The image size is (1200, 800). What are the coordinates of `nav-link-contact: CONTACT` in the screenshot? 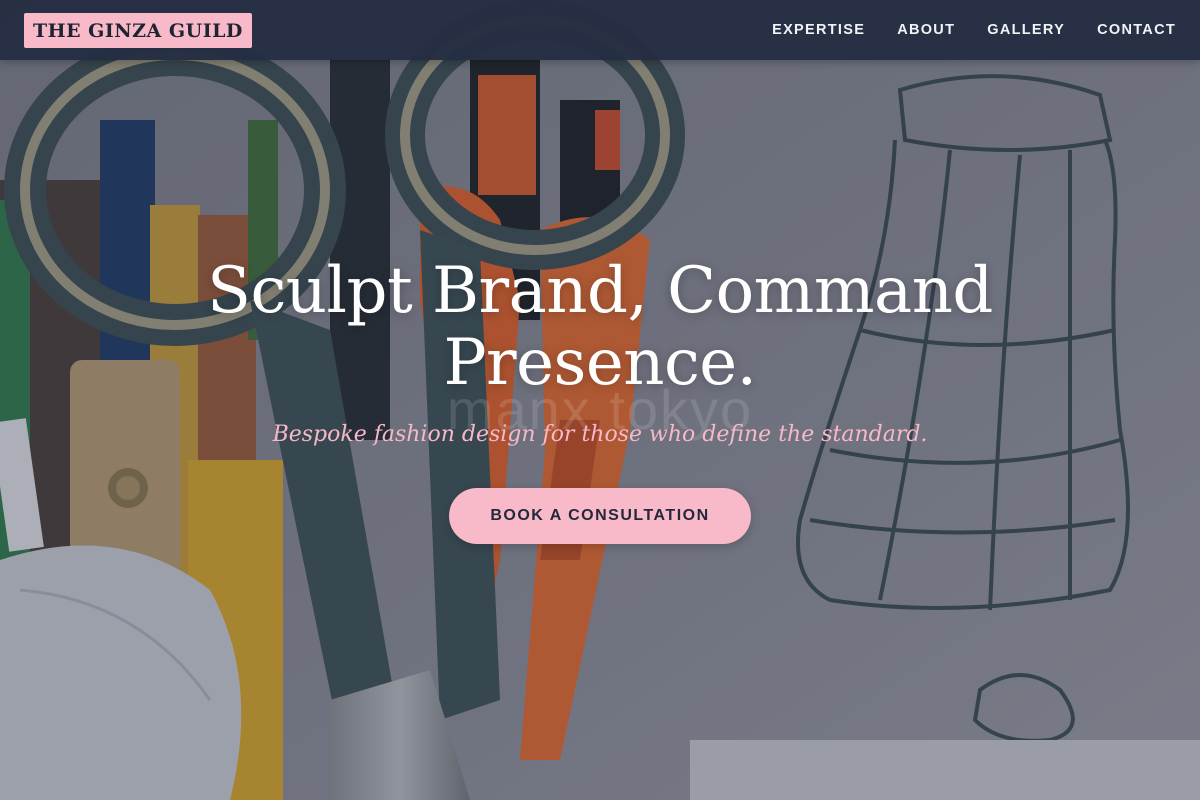 It's located at (1136, 30).